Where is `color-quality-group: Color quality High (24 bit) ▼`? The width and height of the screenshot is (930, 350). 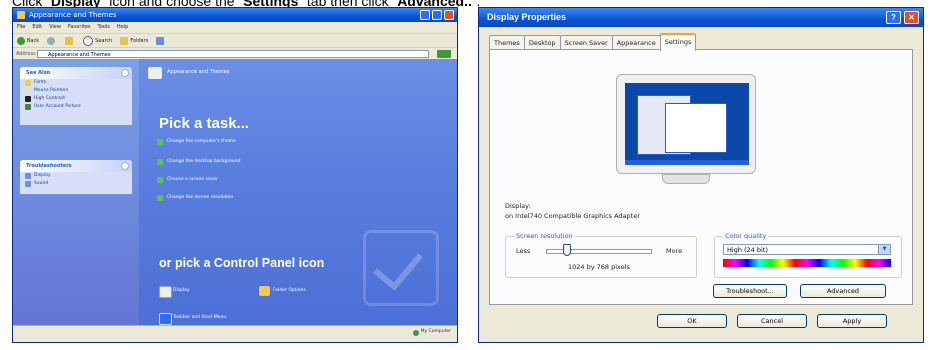 color-quality-group: Color quality High (24 bit) ▼ is located at coordinates (808, 255).